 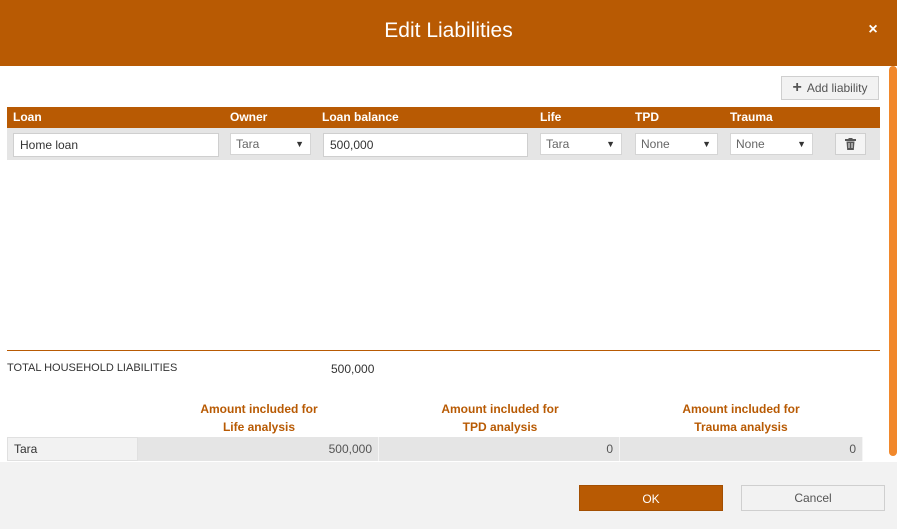 I want to click on tpd-select: None ▼, so click(x=676, y=144).